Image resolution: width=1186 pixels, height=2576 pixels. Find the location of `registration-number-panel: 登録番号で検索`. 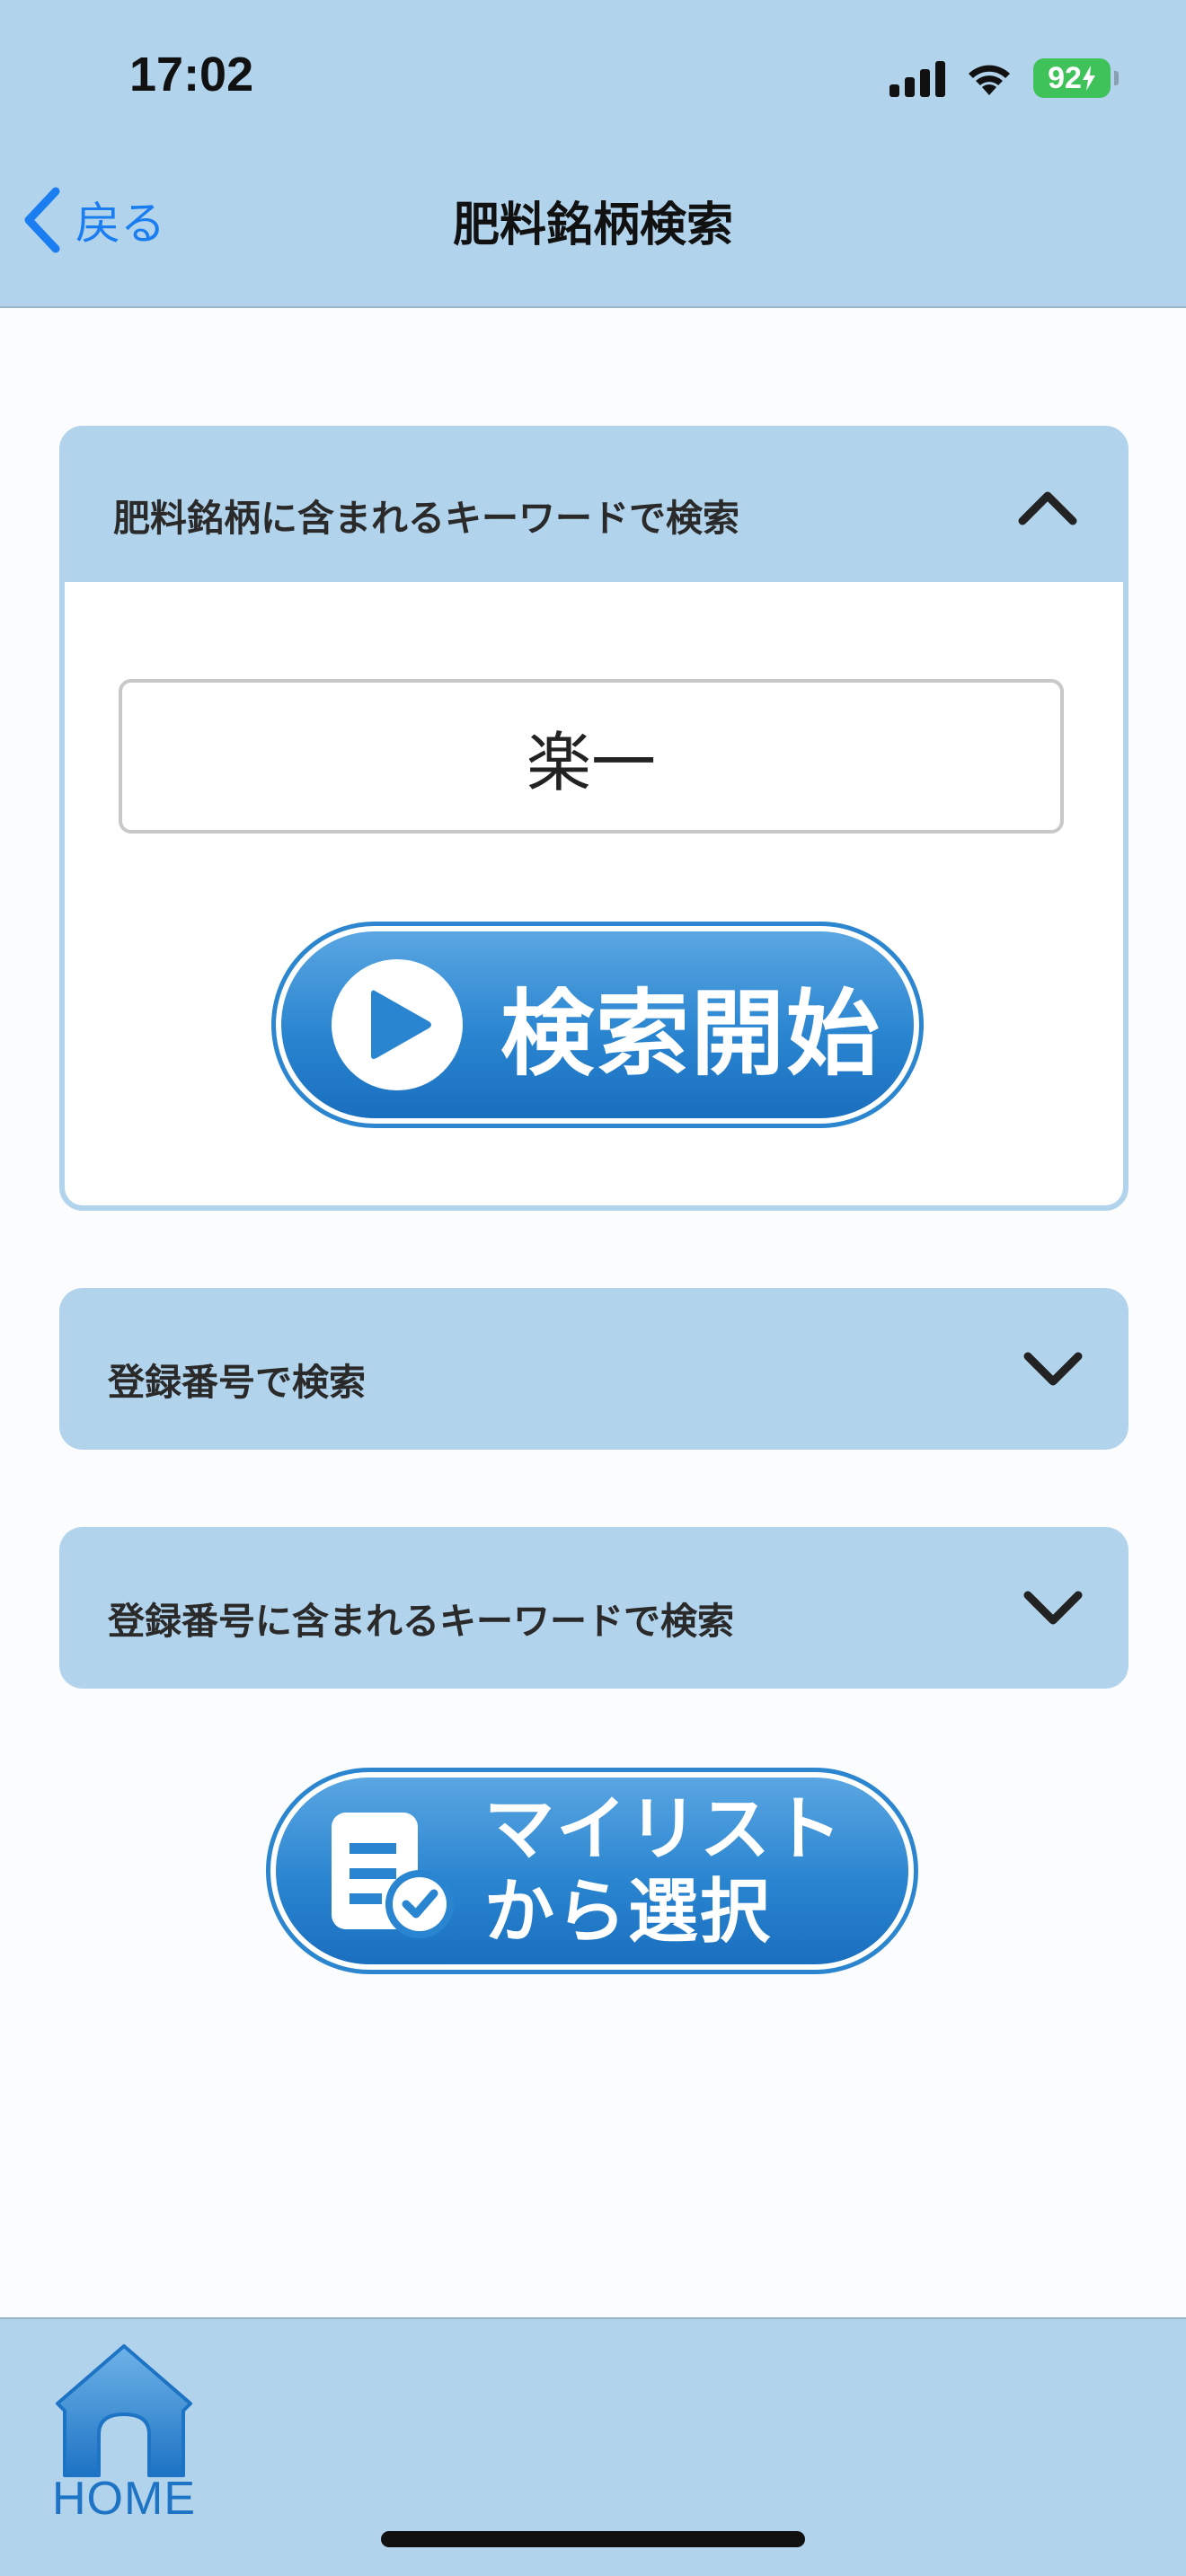

registration-number-panel: 登録番号で検索 is located at coordinates (593, 1369).